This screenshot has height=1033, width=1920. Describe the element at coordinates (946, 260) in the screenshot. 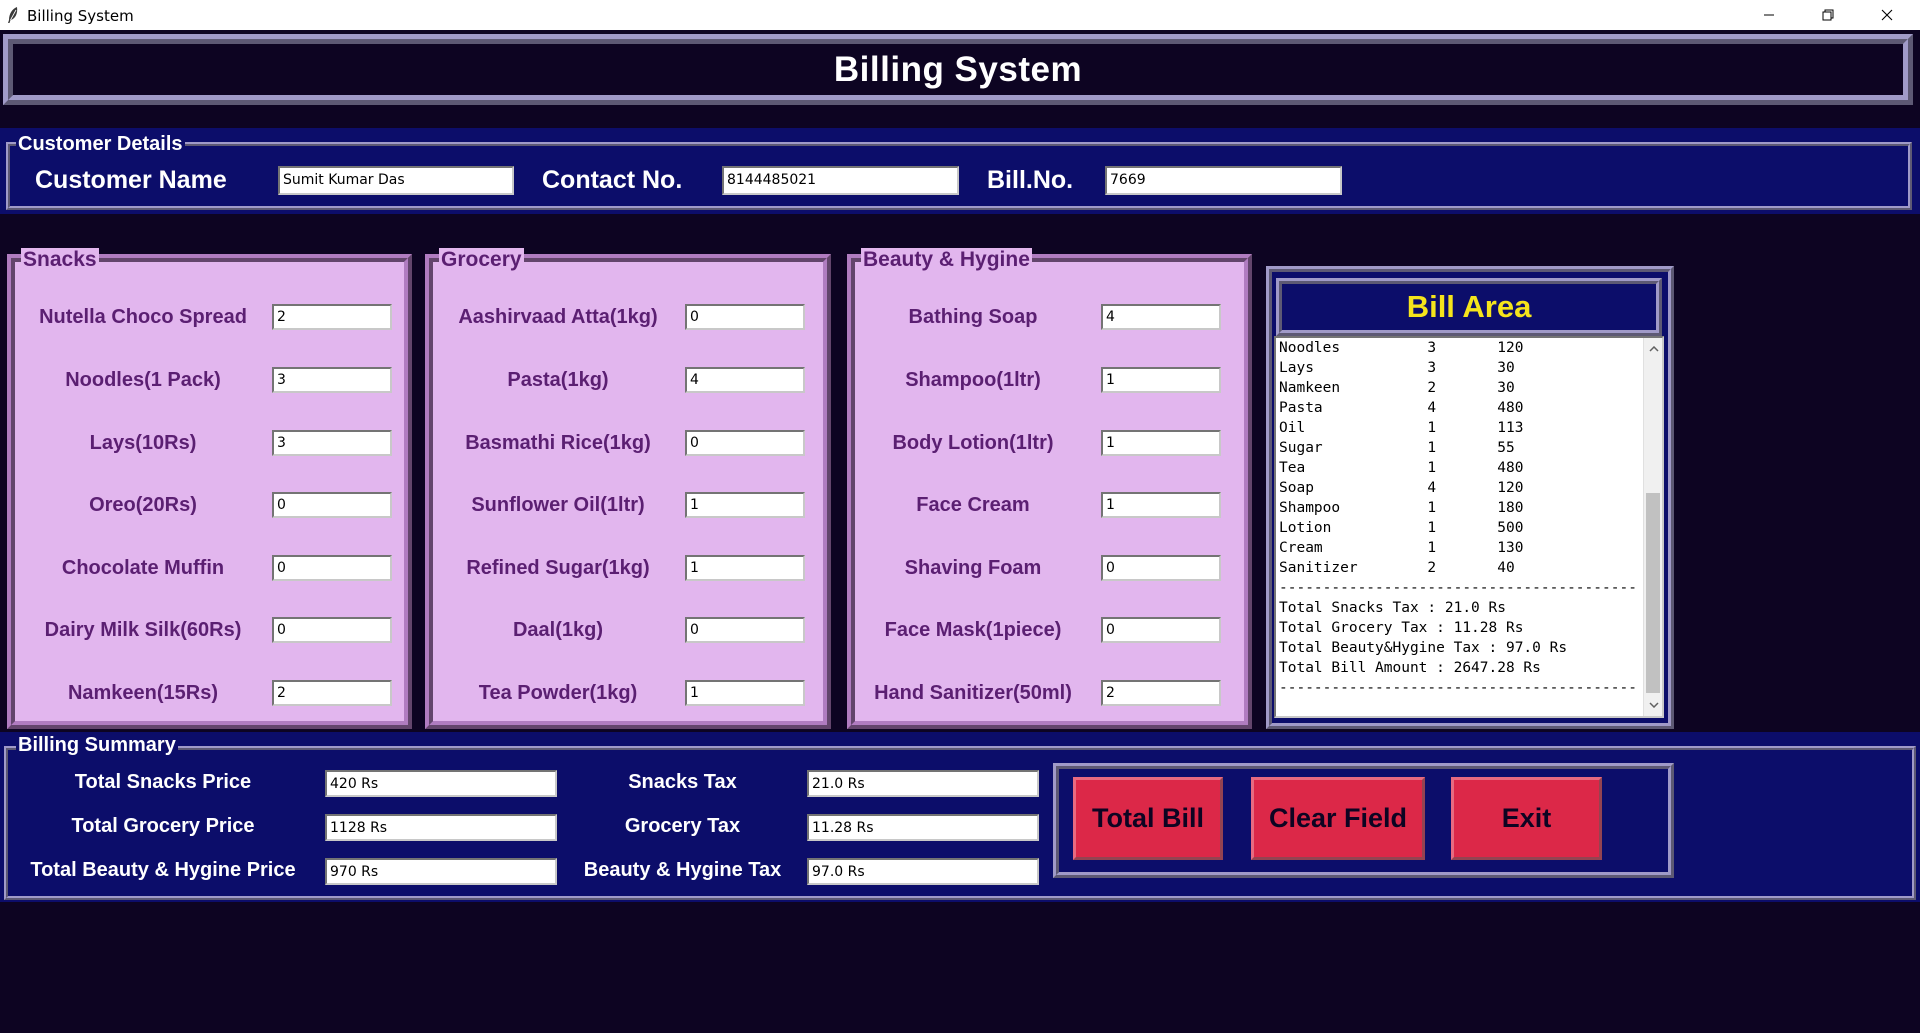

I see `beauty-hygine-legend: Beauty & Hygine` at that location.